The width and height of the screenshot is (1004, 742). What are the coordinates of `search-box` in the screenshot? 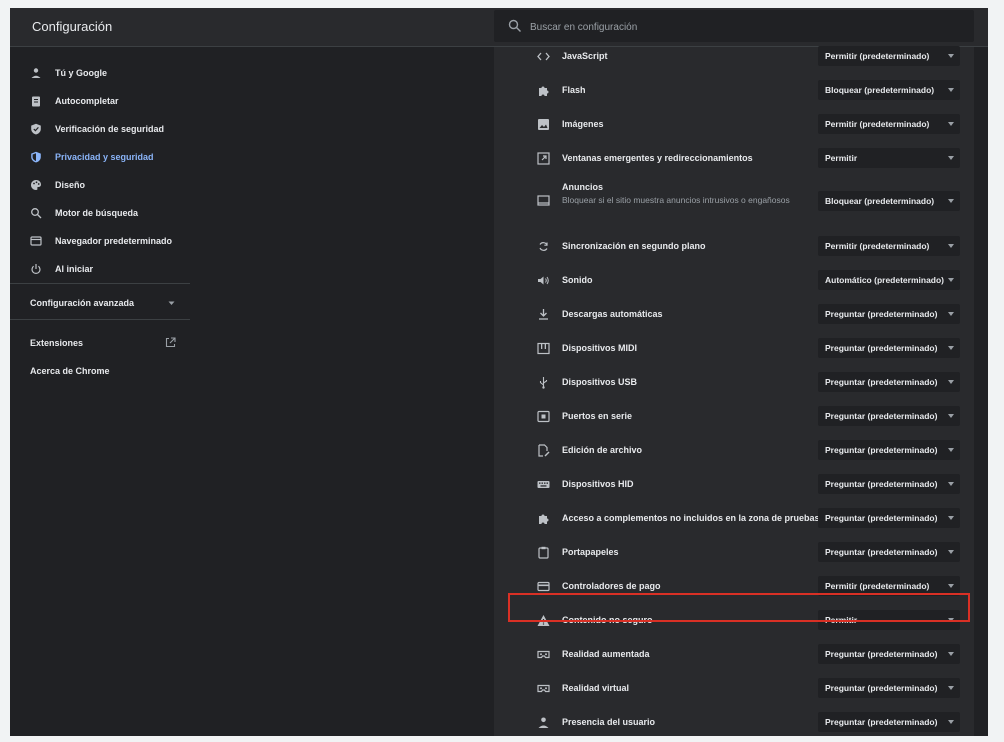 It's located at (734, 26).